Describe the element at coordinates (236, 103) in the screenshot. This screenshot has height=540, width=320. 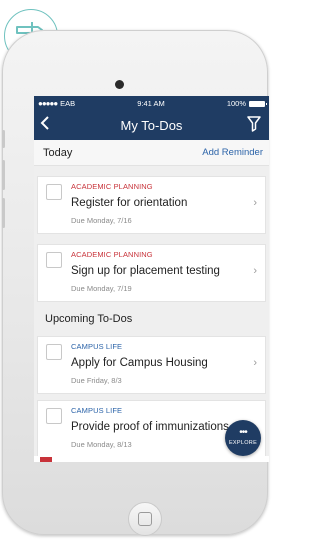
I see `battery-percent: 100%` at that location.